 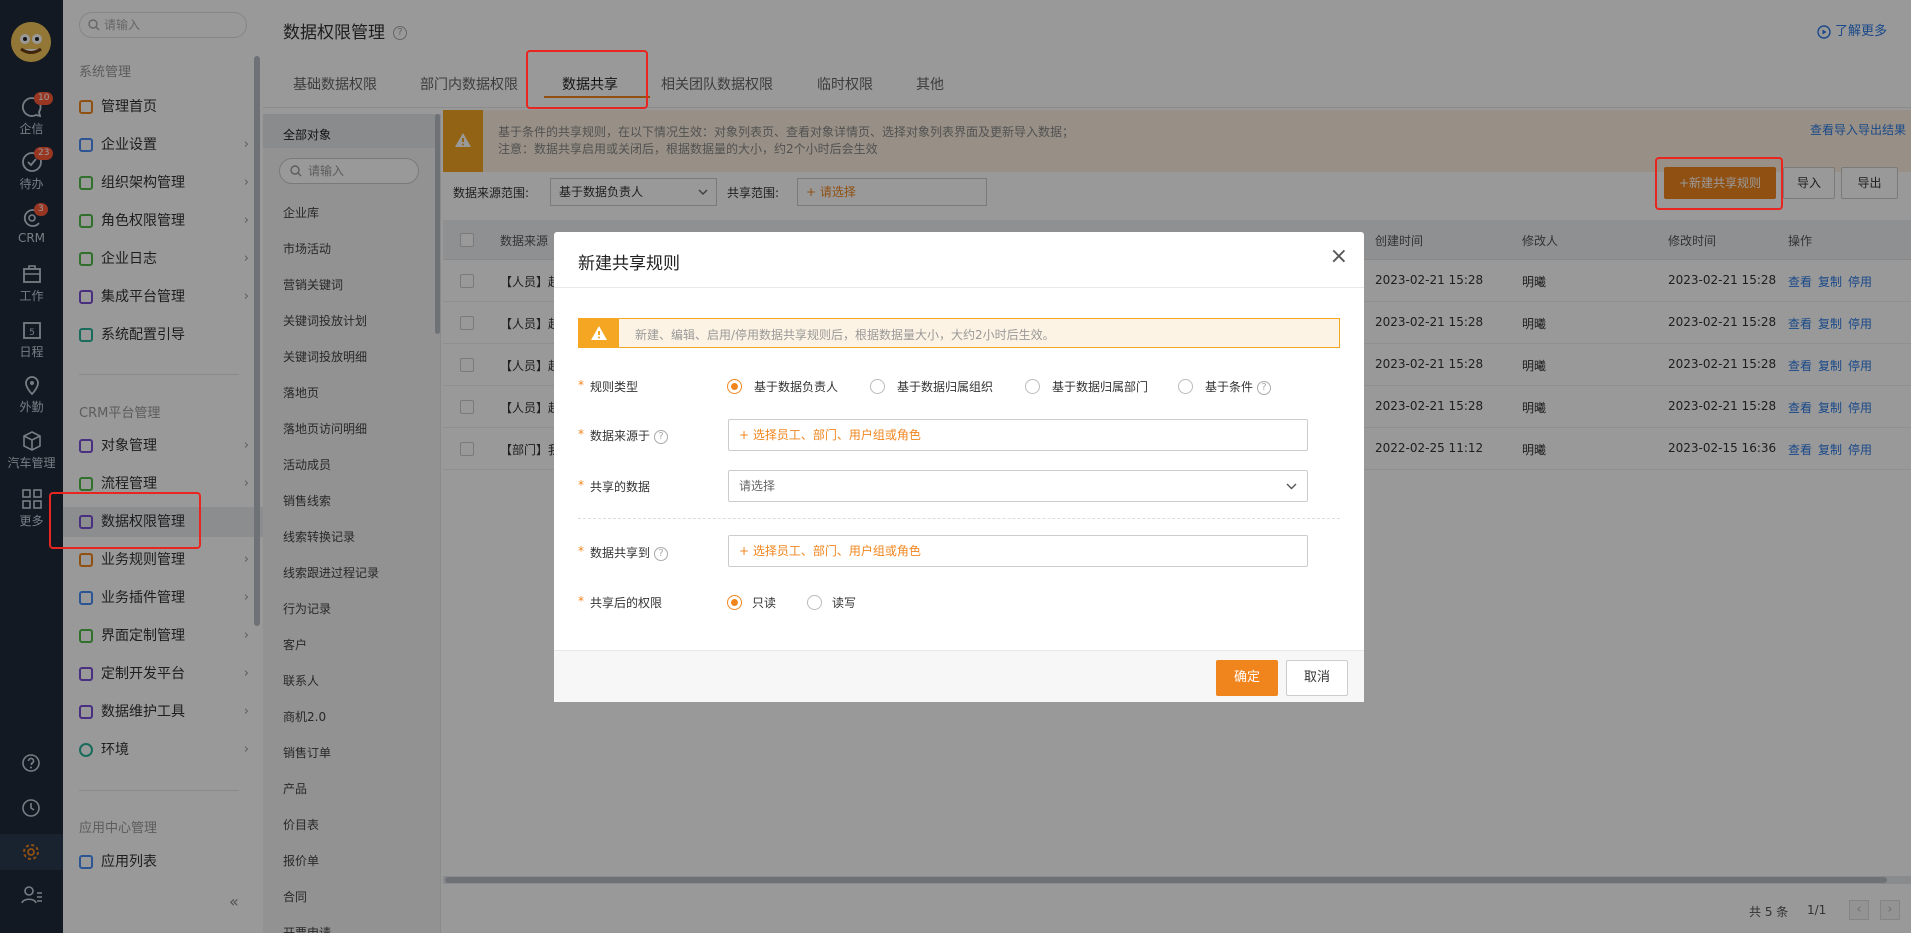 What do you see at coordinates (1185, 386) in the screenshot?
I see `radio-condition` at bounding box center [1185, 386].